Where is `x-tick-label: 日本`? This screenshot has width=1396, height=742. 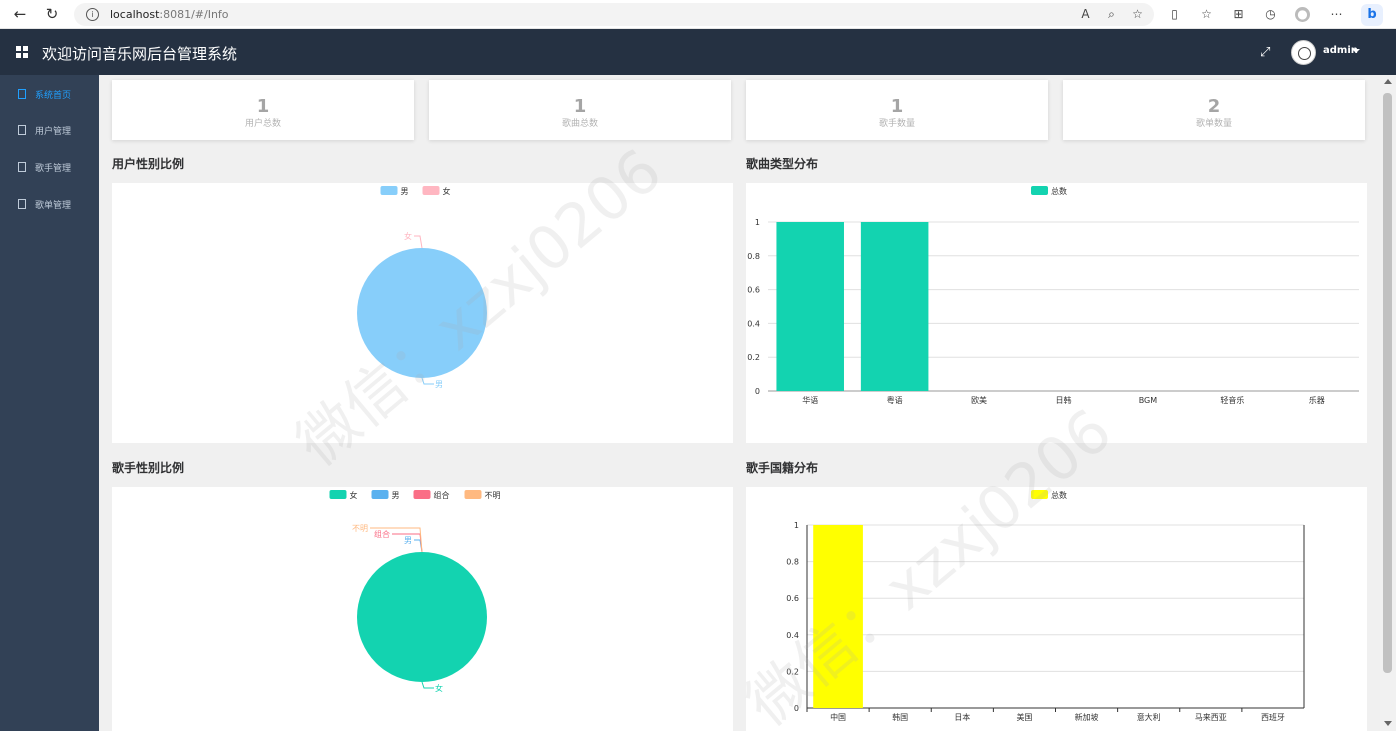 x-tick-label: 日本 is located at coordinates (962, 717).